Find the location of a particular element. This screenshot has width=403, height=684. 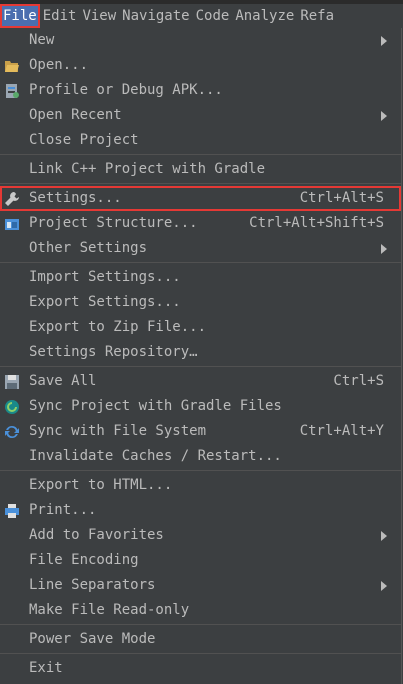

menu-item-settings: Settings... Ctrl+Alt+S is located at coordinates (200, 198).